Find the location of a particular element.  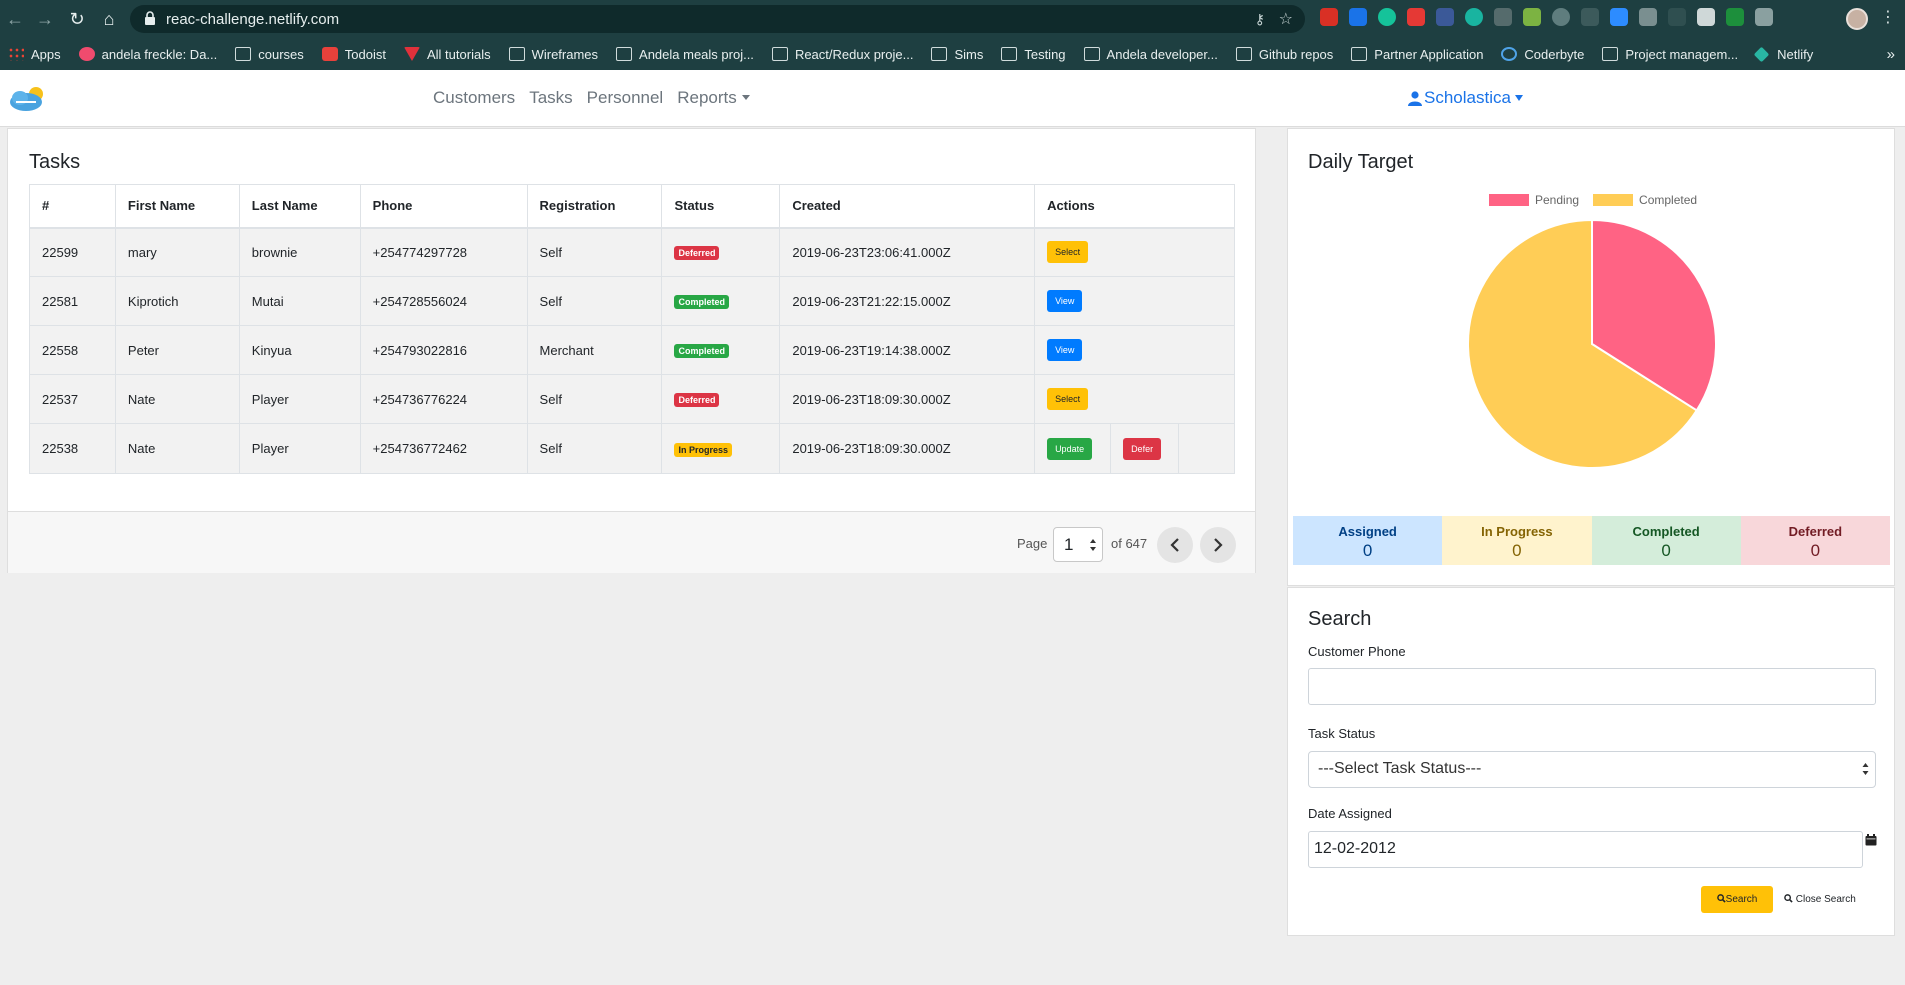

page-number-input: 1 is located at coordinates (1078, 544).